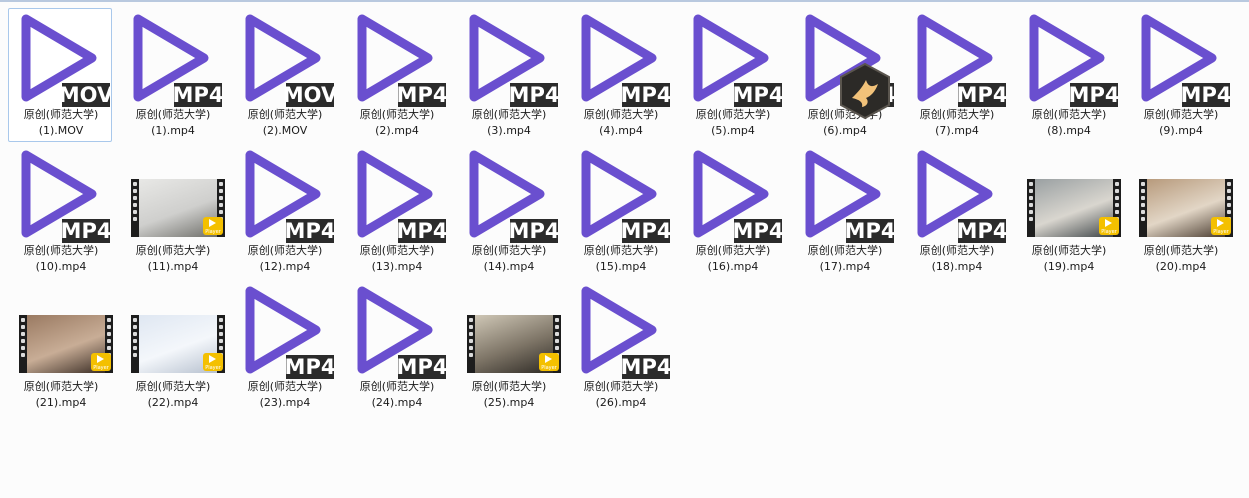 This screenshot has height=498, width=1249. Describe the element at coordinates (61, 130) in the screenshot. I see `file-name-line-2: (1).MOV` at that location.